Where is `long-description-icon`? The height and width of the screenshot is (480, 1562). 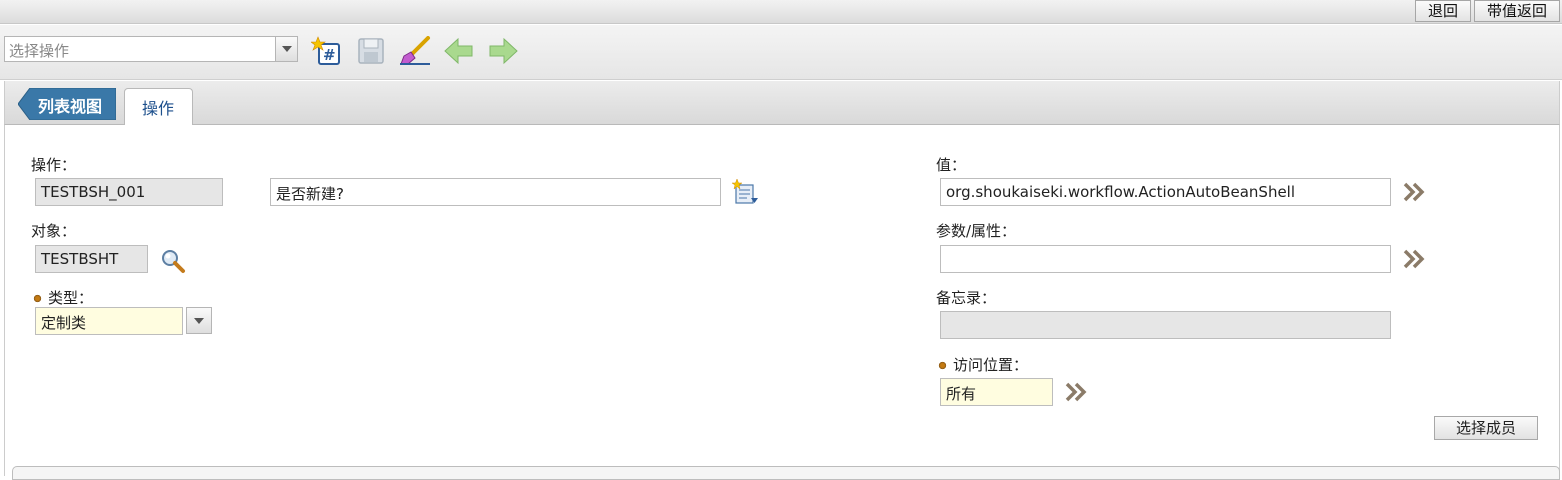 long-description-icon is located at coordinates (745, 192).